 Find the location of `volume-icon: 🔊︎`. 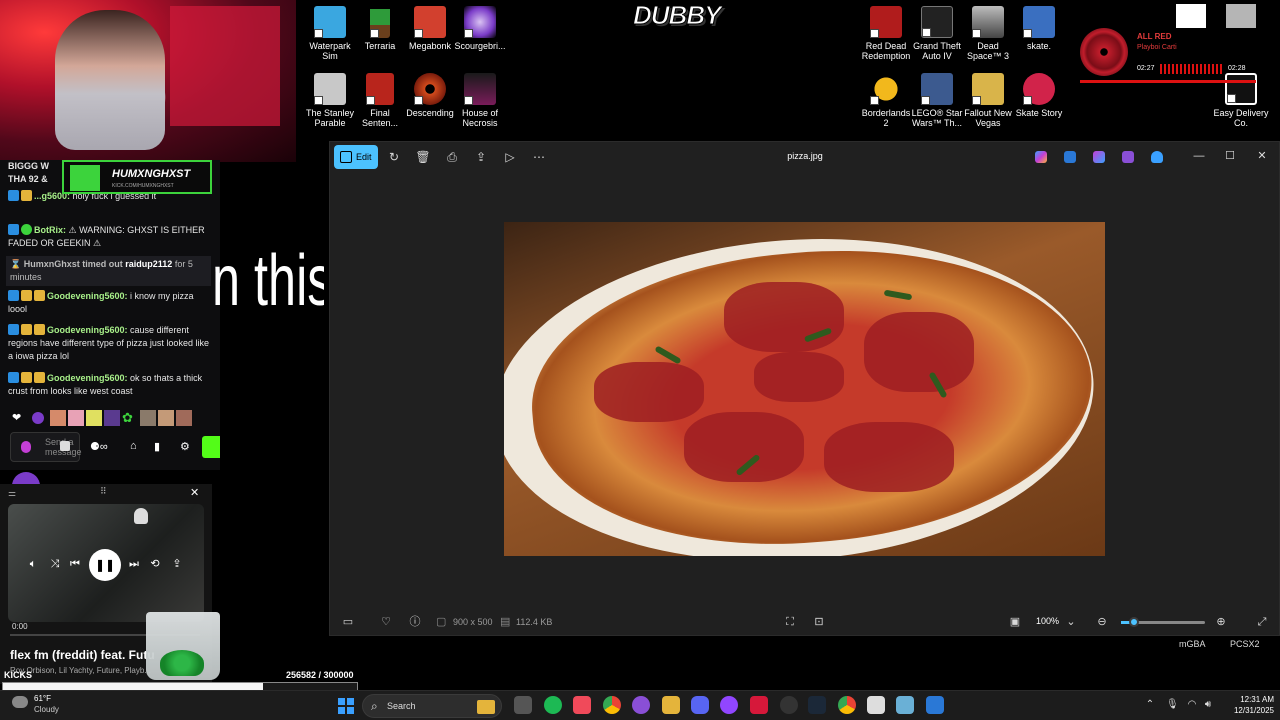

volume-icon: 🔊︎ is located at coordinates (1208, 705).